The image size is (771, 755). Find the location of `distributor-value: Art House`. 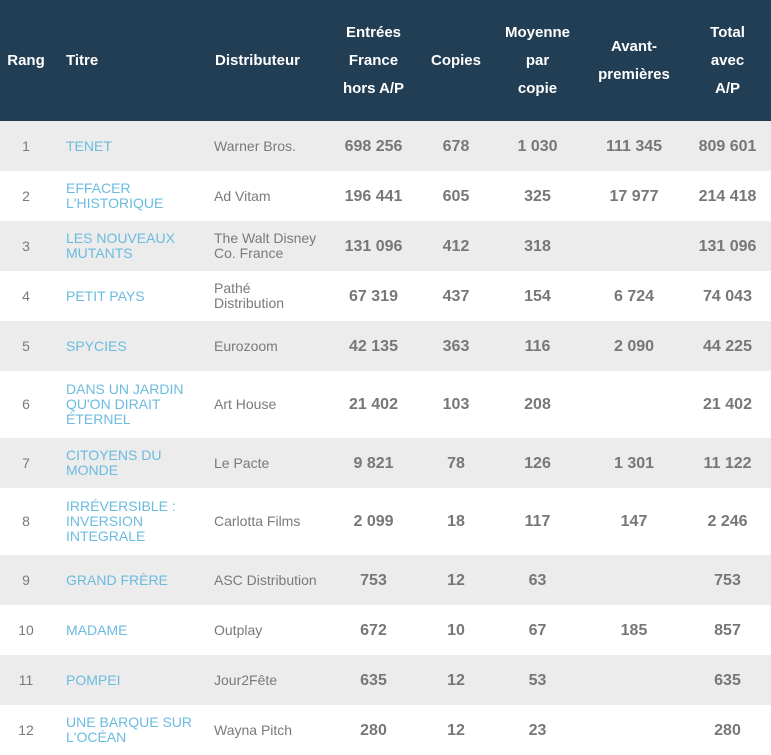

distributor-value: Art House is located at coordinates (245, 404).